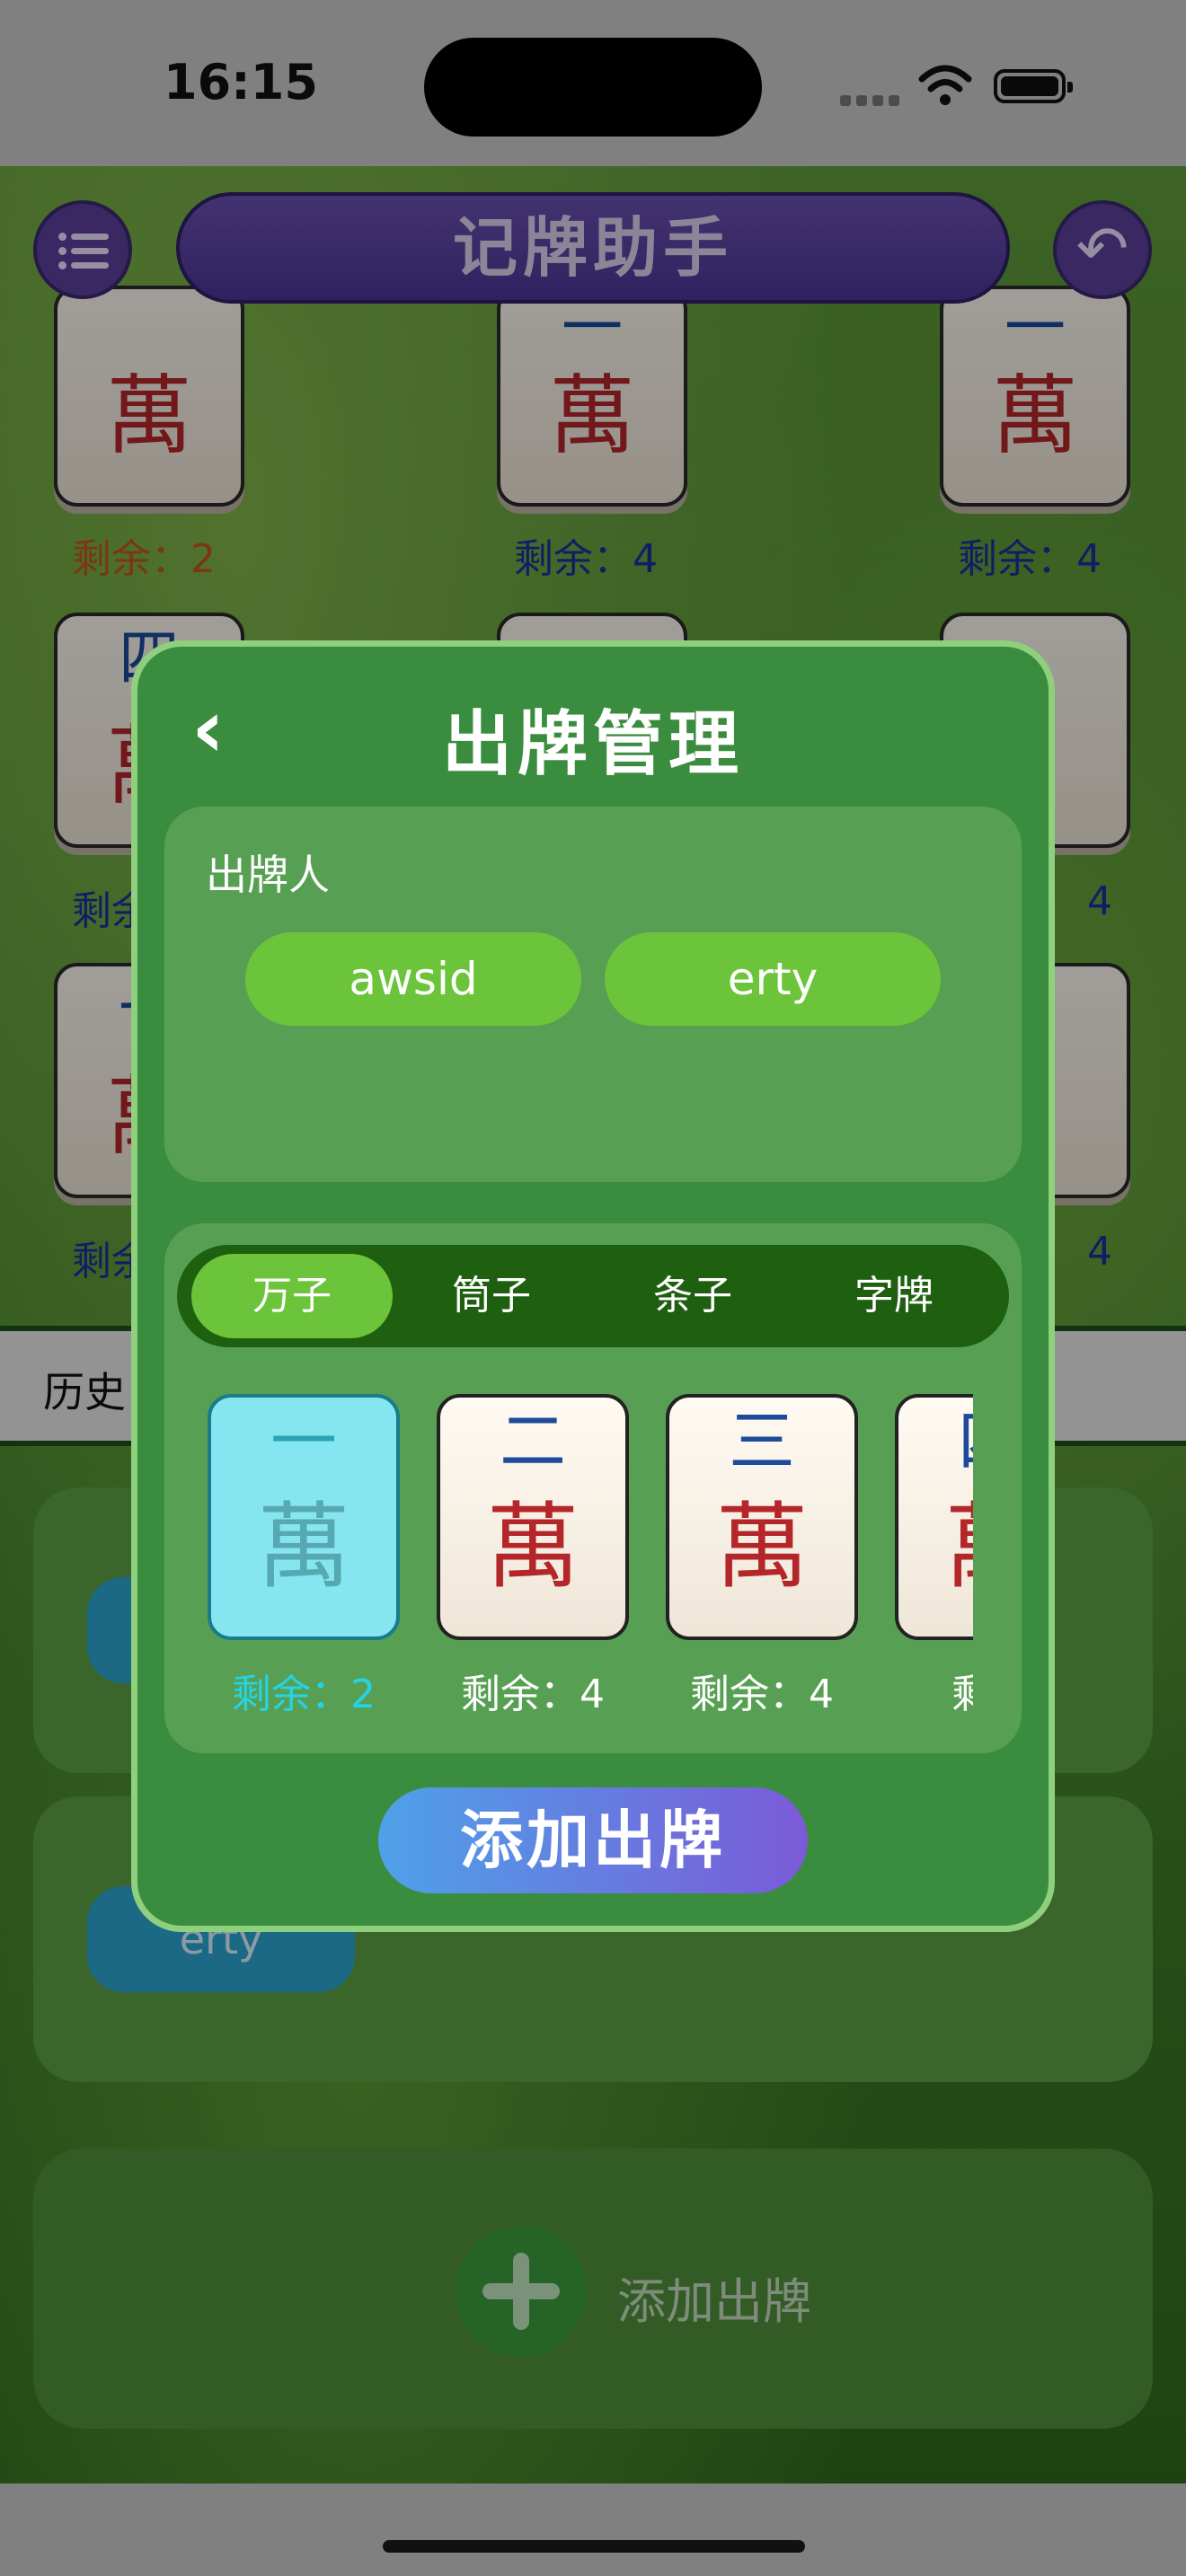 This screenshot has height=2576, width=1186. I want to click on tile-number: 二, so click(533, 1441).